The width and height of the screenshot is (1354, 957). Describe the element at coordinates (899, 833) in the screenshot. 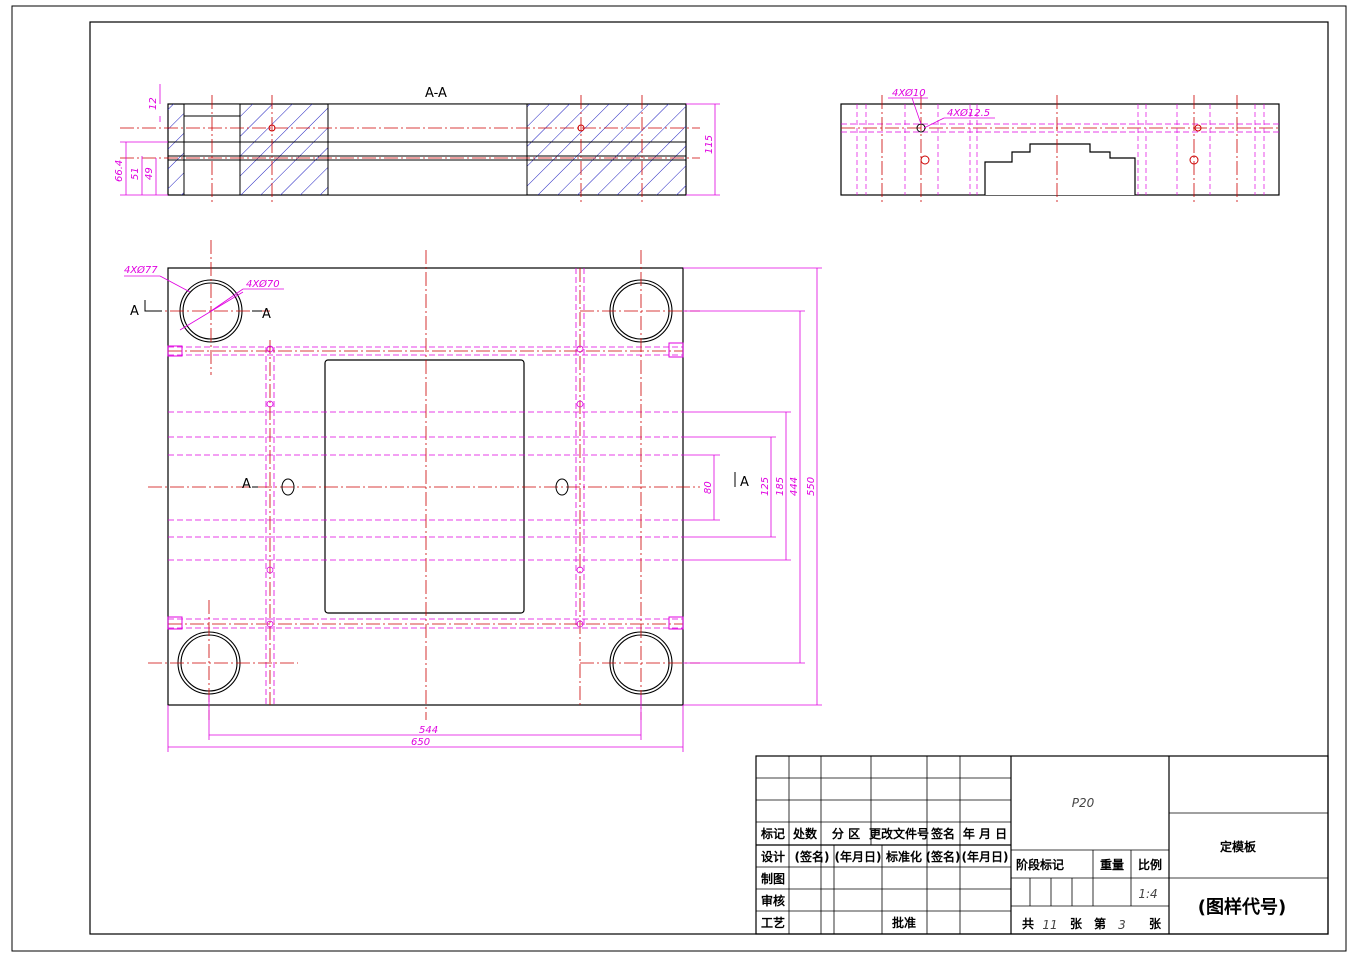

I see `header-change-doc: 更改文件号` at that location.